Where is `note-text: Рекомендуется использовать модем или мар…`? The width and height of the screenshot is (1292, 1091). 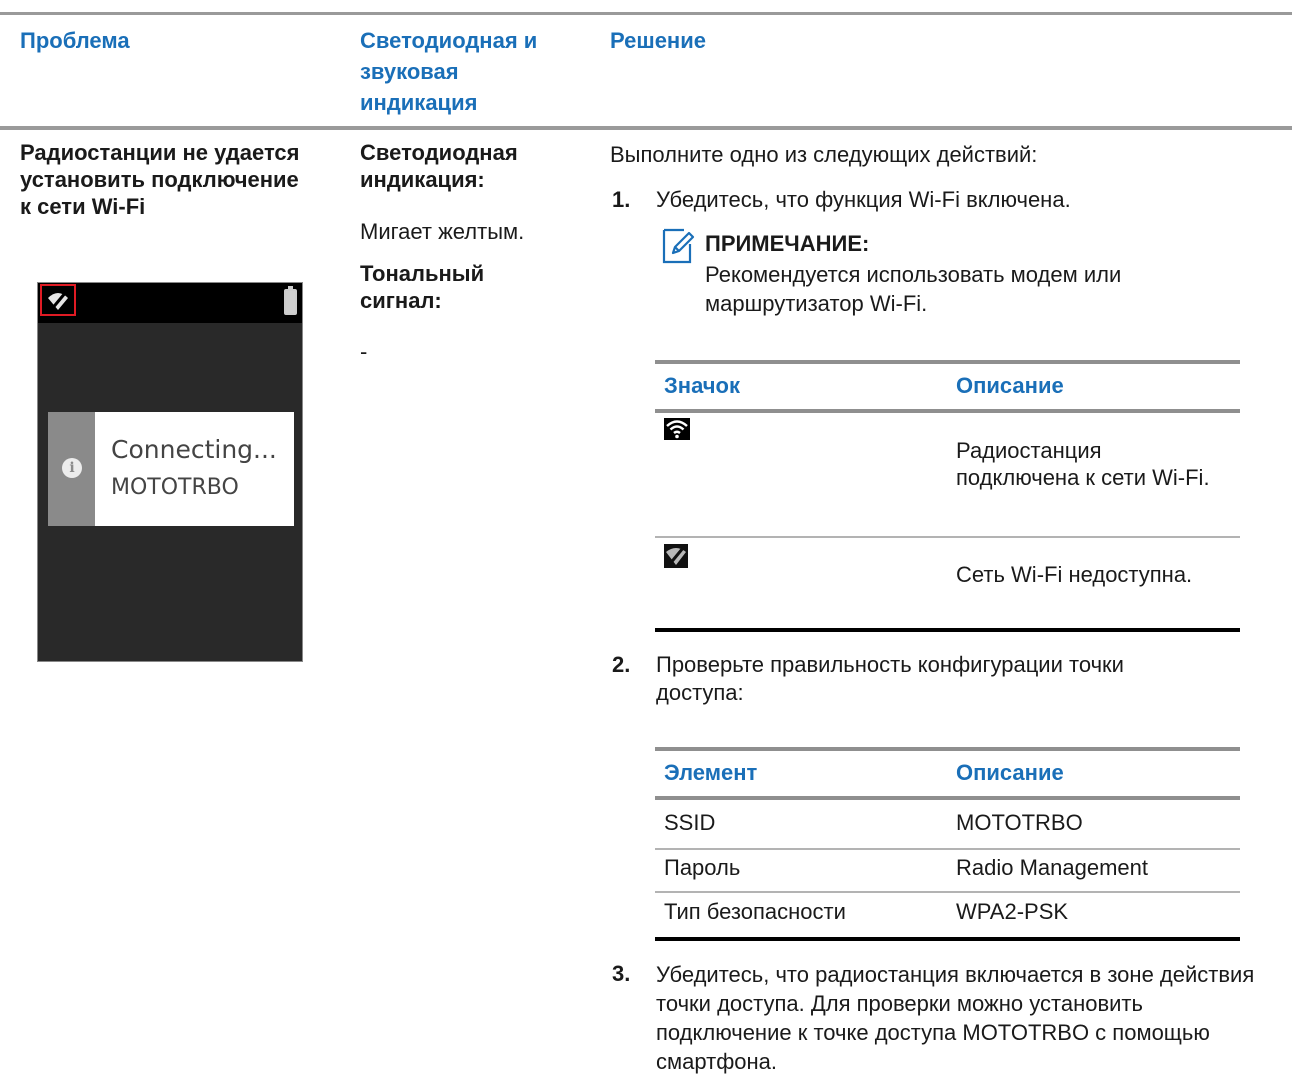 note-text: Рекомендуется использовать модем или мар… is located at coordinates (913, 289).